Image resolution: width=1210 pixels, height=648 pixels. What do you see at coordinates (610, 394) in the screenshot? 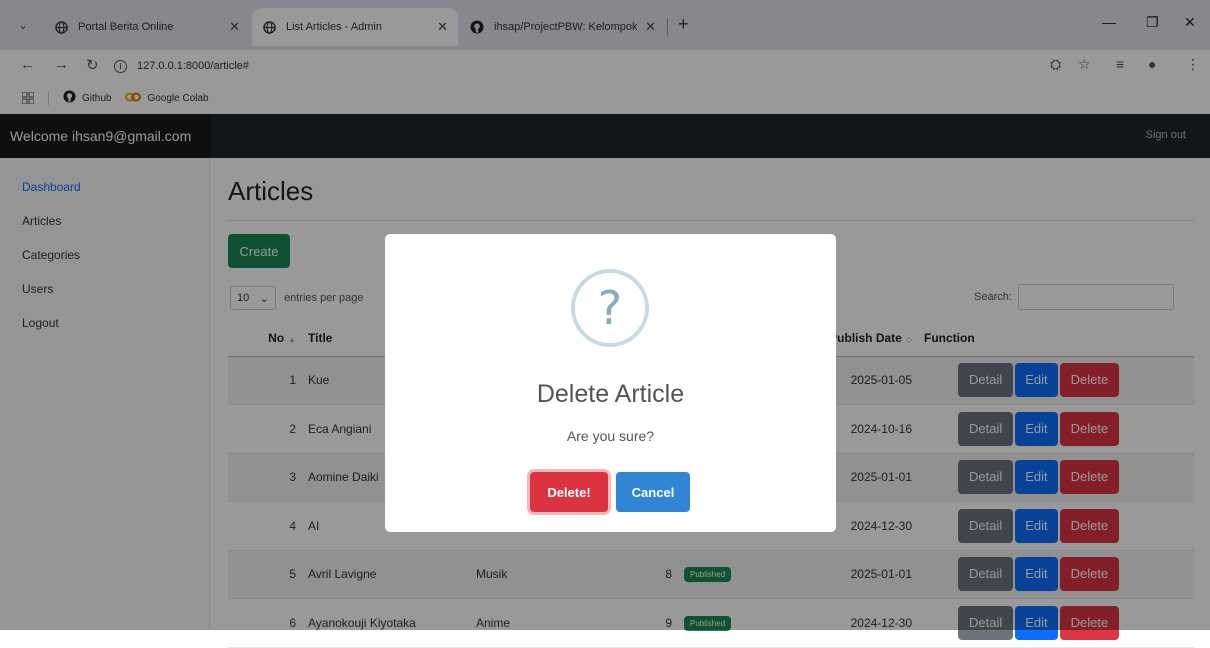
I see `dialog-title: Delete Article` at bounding box center [610, 394].